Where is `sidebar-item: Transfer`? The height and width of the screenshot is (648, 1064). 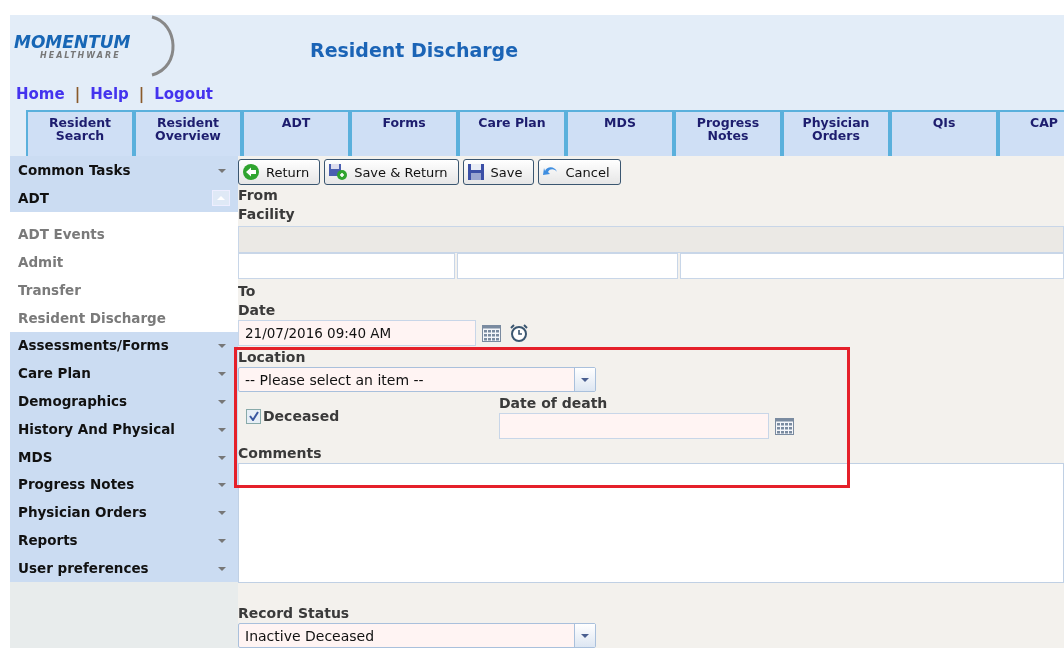
sidebar-item: Transfer is located at coordinates (124, 289).